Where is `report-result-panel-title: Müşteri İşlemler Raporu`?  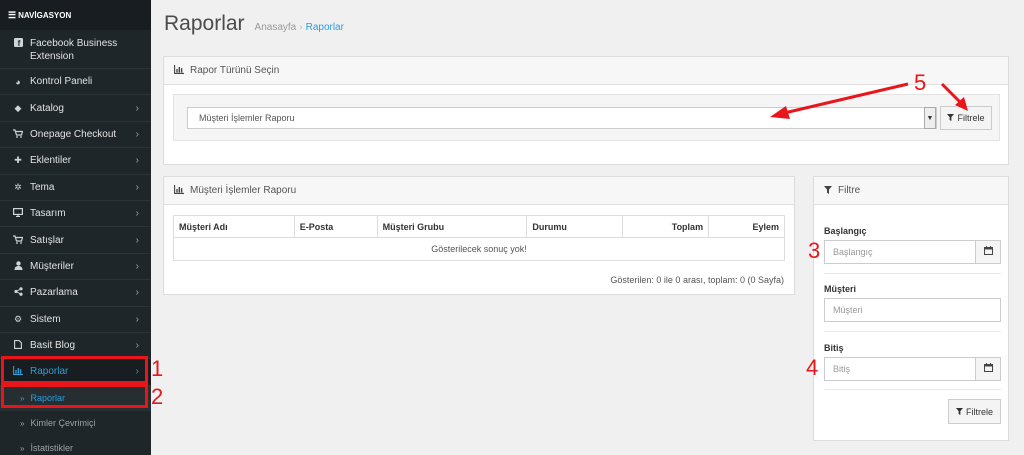 report-result-panel-title: Müşteri İşlemler Raporu is located at coordinates (243, 190).